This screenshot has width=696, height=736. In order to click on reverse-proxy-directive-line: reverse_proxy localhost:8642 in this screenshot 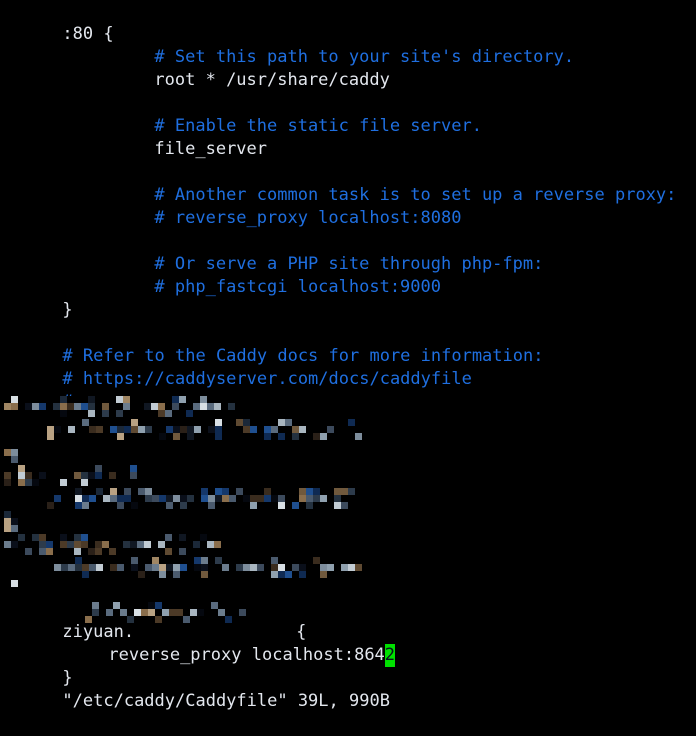, I will do `click(348, 644)`.